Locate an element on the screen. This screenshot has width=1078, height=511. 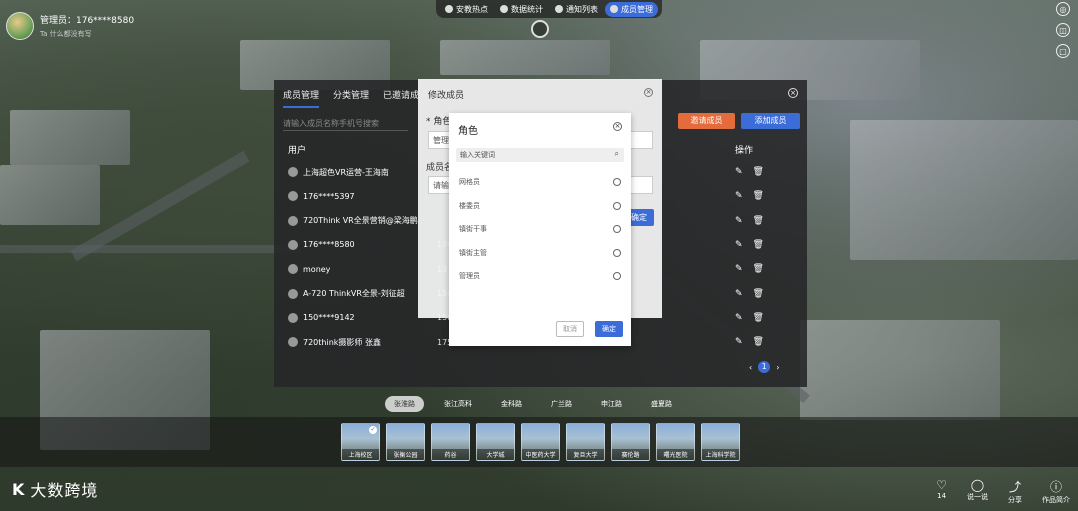
scene-groups: 张淮路 张江高科 金科路 广兰路 申江路 盛夏路 is located at coordinates (533, 404).